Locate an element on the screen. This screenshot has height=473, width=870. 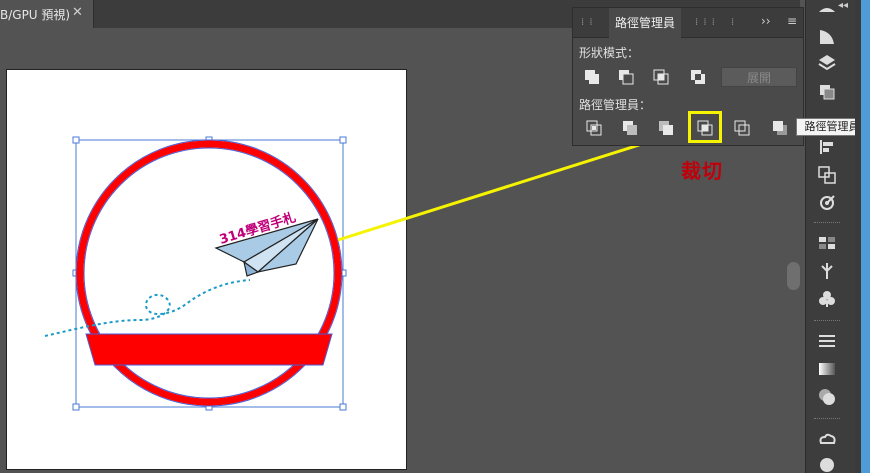
intersect-icon is located at coordinates (661, 77).